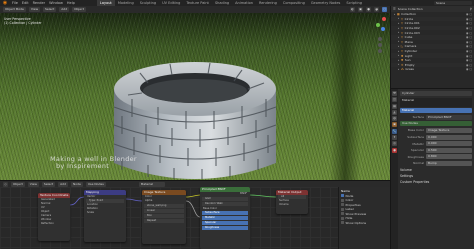 Image resolution: width=474 pixels, height=249 pixels. I want to click on ne-add-menu: Add, so click(63, 184).